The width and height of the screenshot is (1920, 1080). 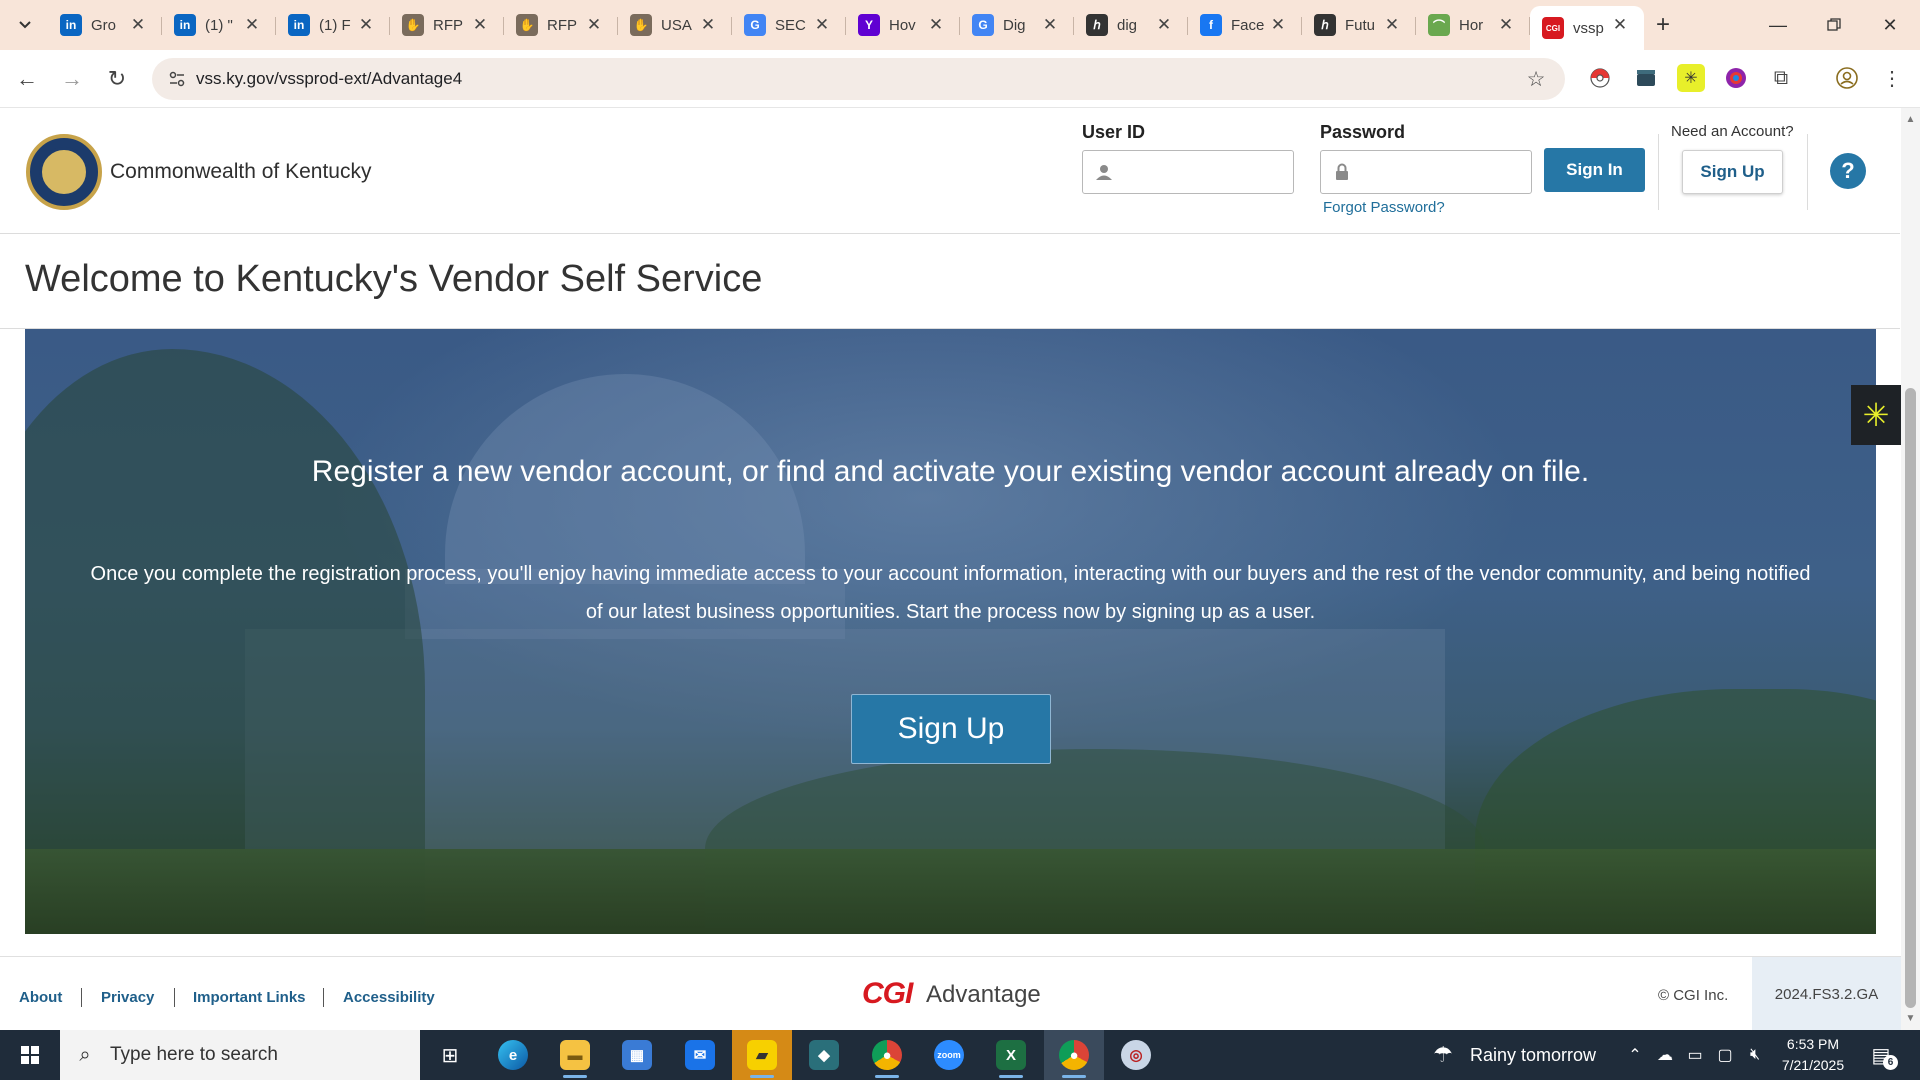 I want to click on more-vert-icon: ⋮, so click(x=1892, y=78).